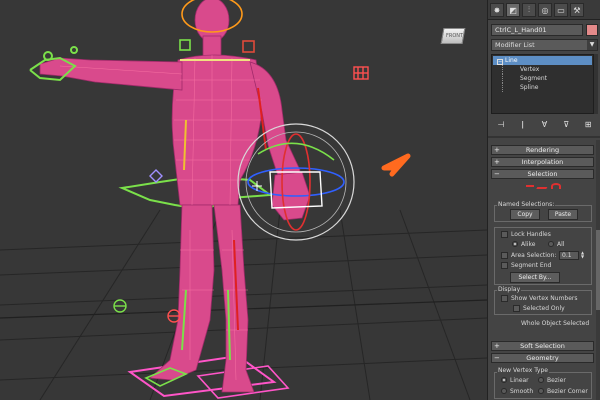 The width and height of the screenshot is (600, 400). Describe the element at coordinates (120, 306) in the screenshot. I see `knee-control-right` at that location.